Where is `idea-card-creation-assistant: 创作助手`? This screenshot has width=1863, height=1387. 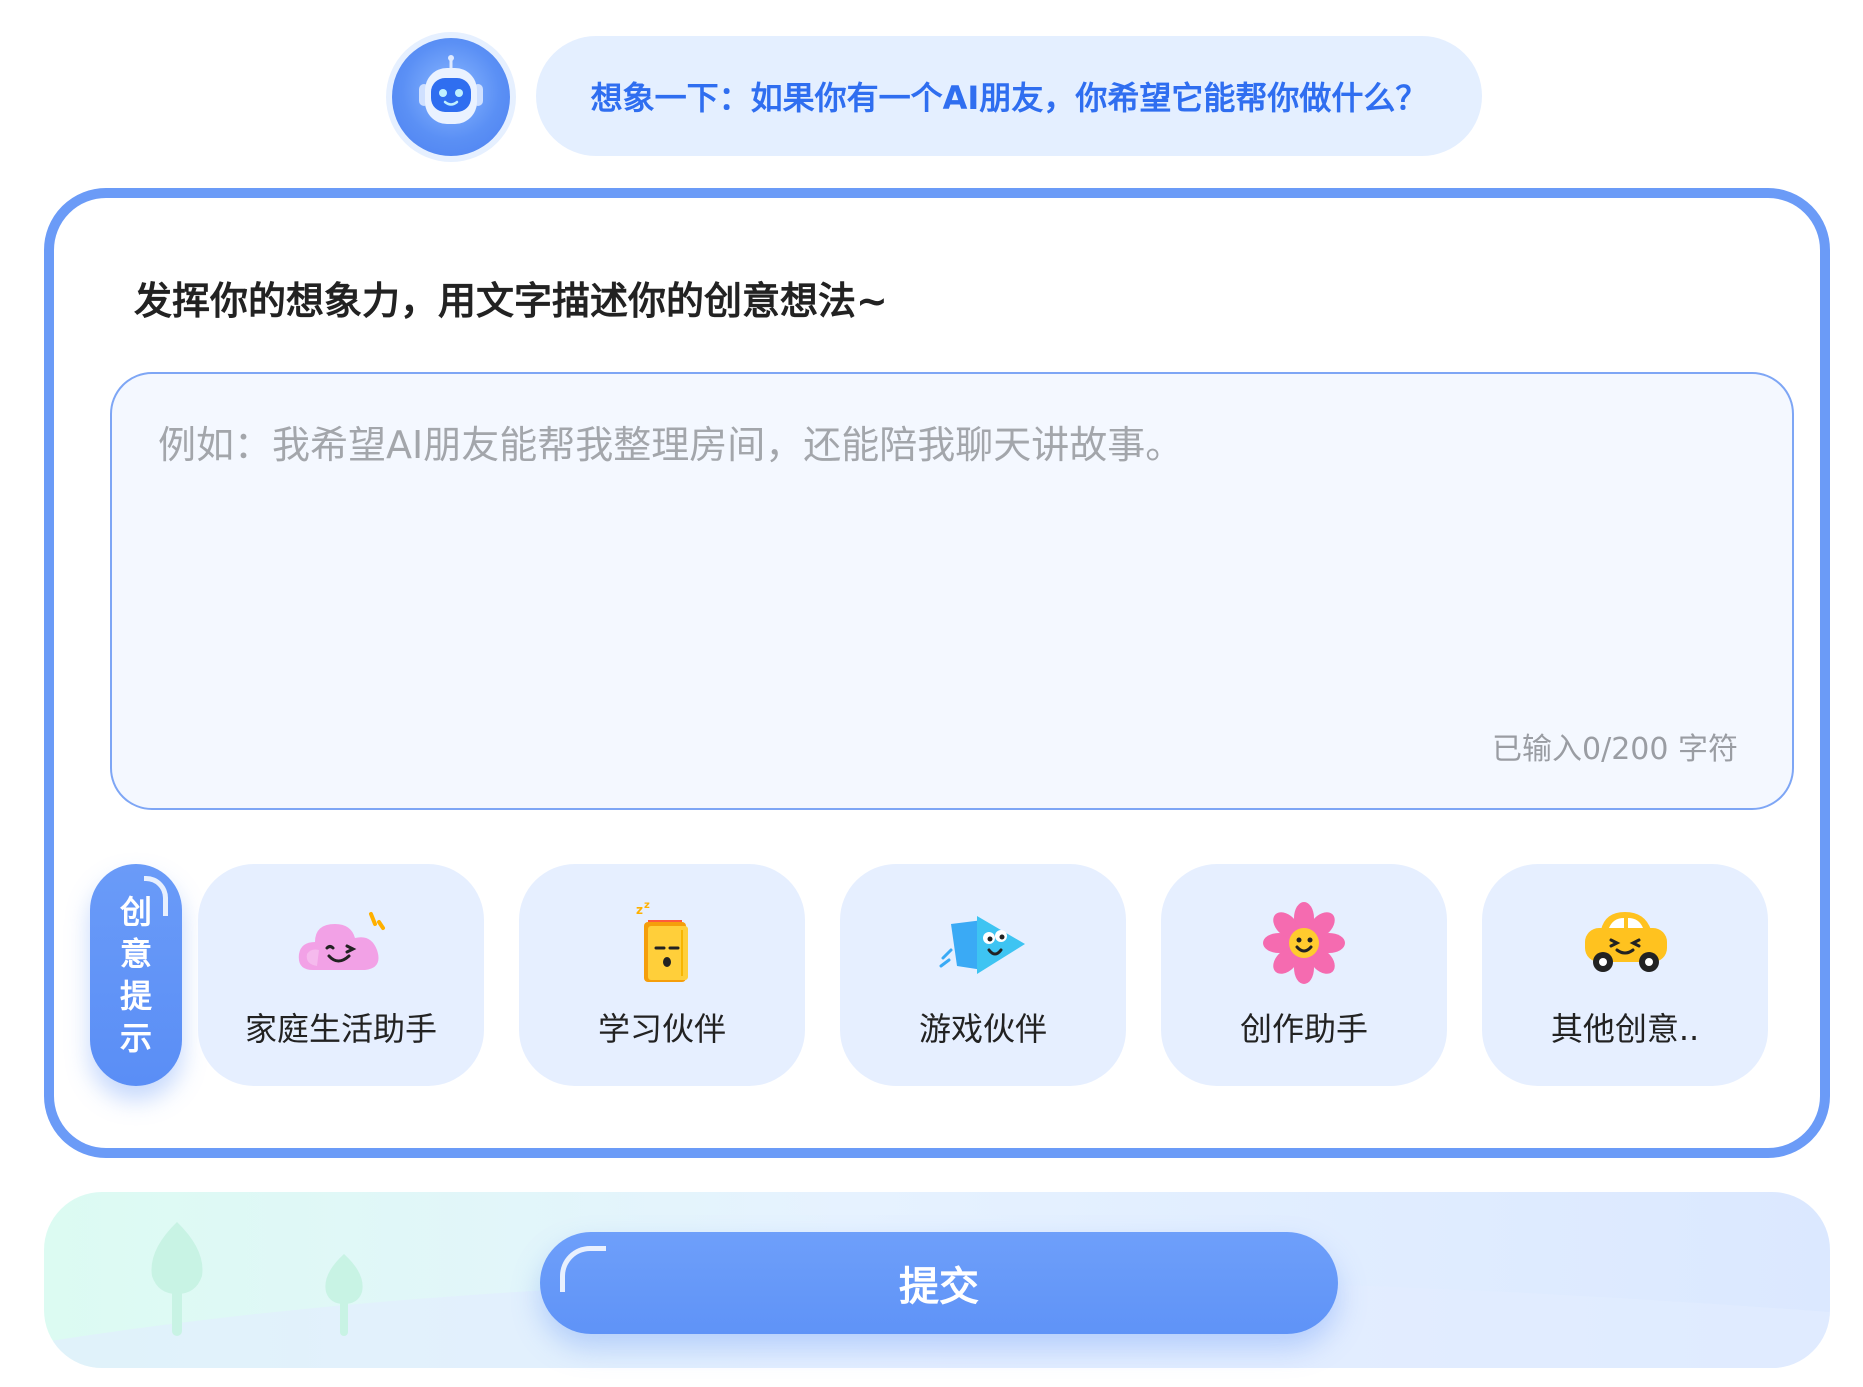 idea-card-creation-assistant: 创作助手 is located at coordinates (1304, 975).